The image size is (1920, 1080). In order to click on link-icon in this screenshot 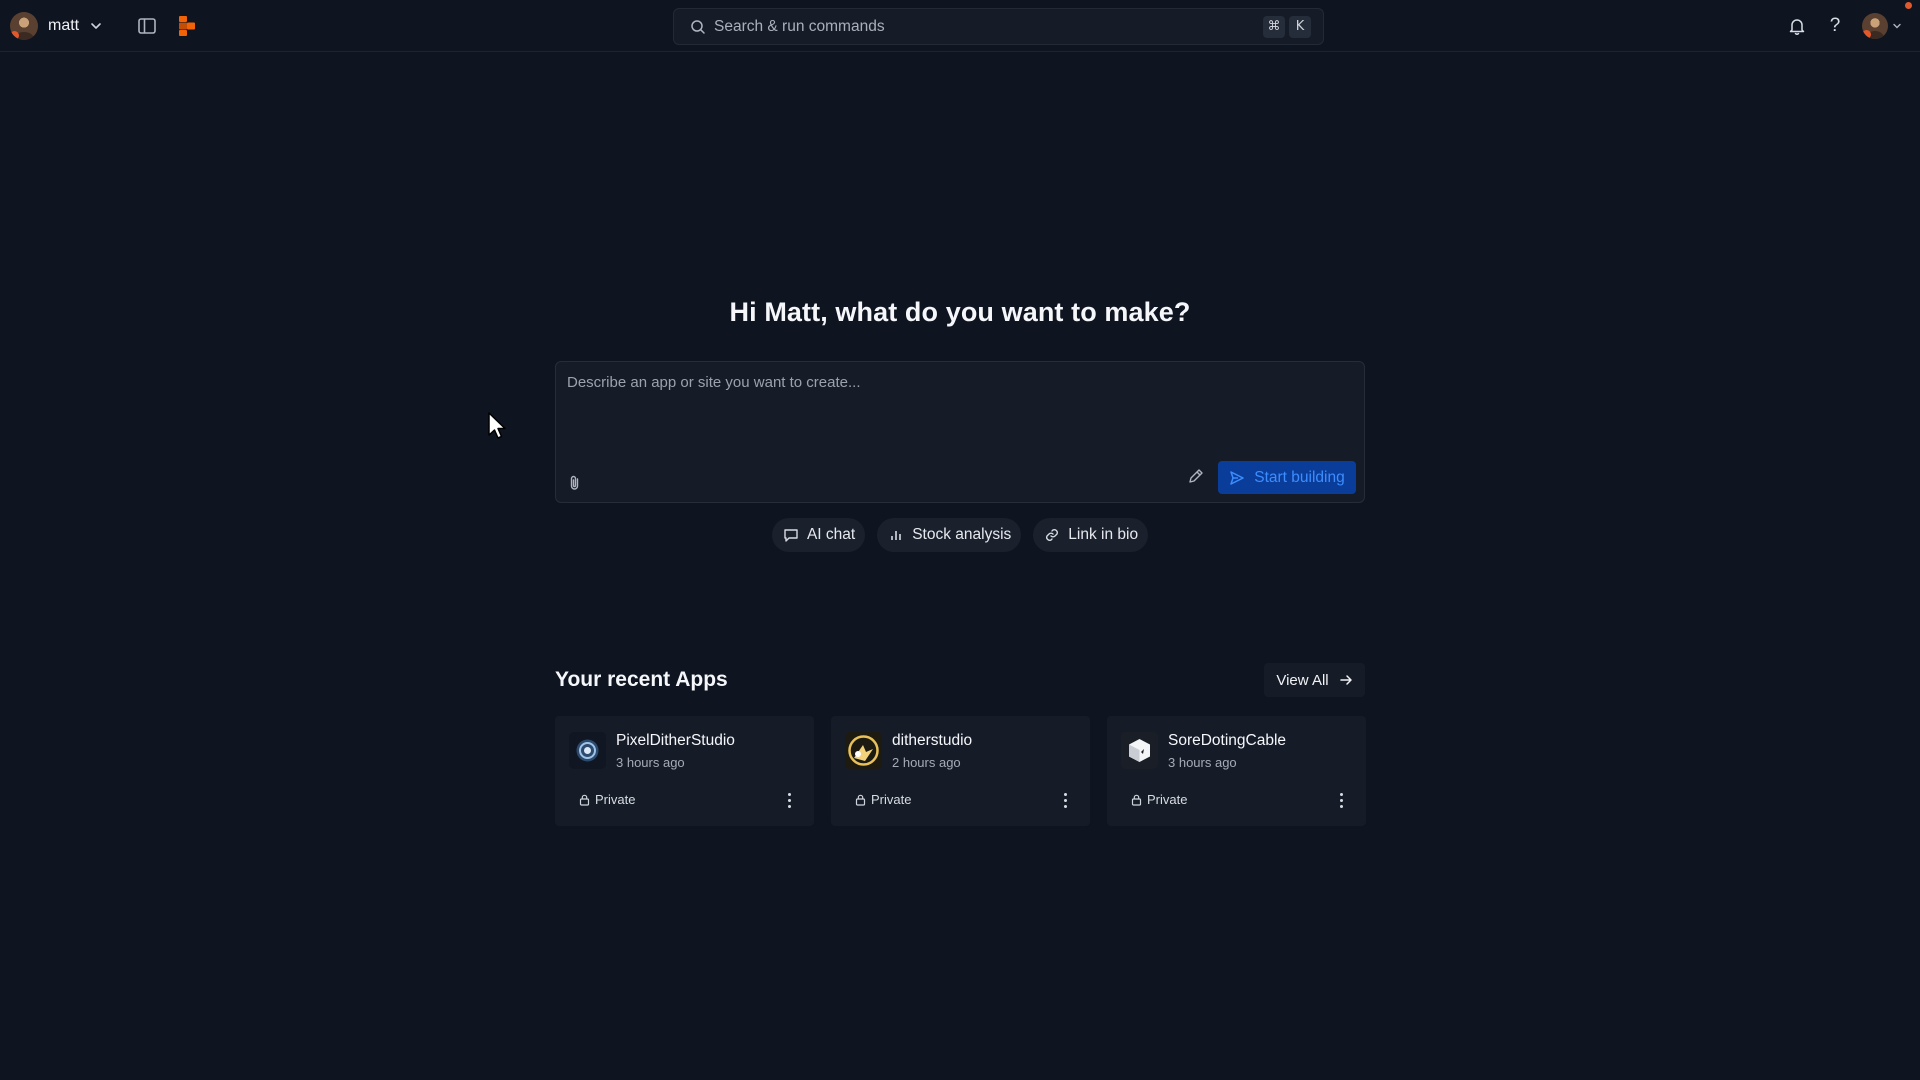, I will do `click(1052, 535)`.